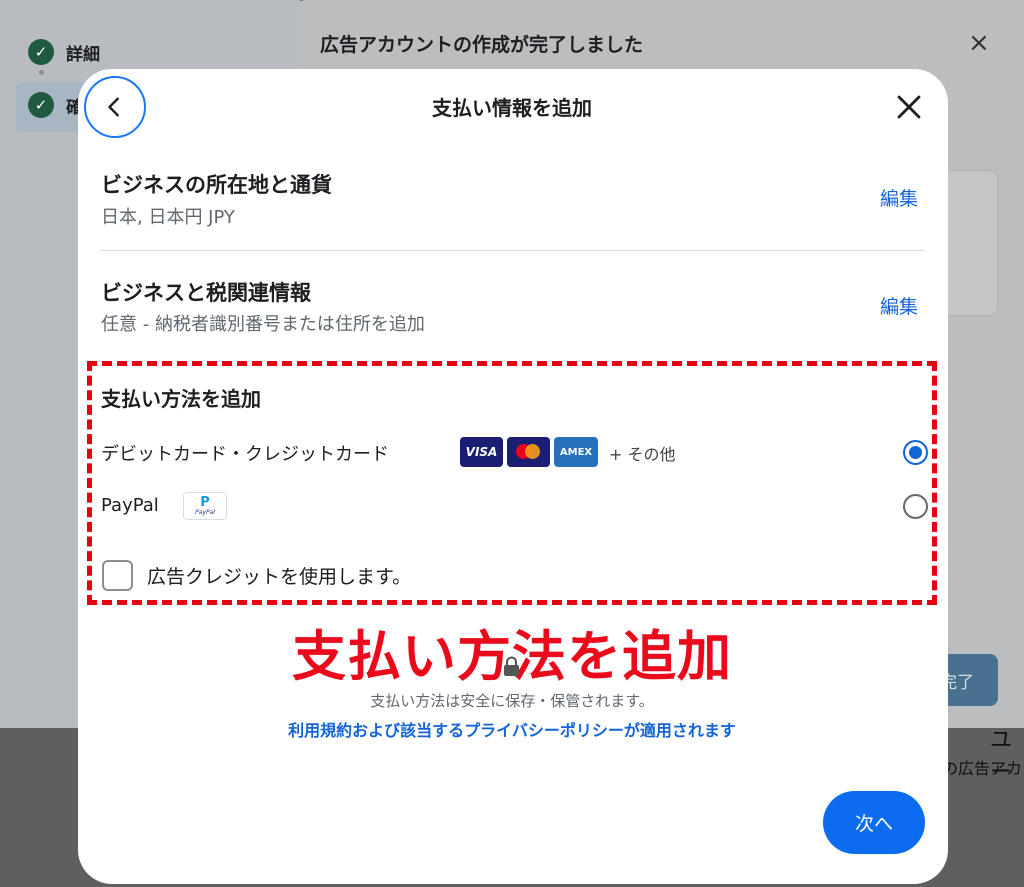 Image resolution: width=1024 pixels, height=887 pixels. Describe the element at coordinates (482, 45) in the screenshot. I see `background-panel-title: 広告アカウントの作成が完了しました` at that location.